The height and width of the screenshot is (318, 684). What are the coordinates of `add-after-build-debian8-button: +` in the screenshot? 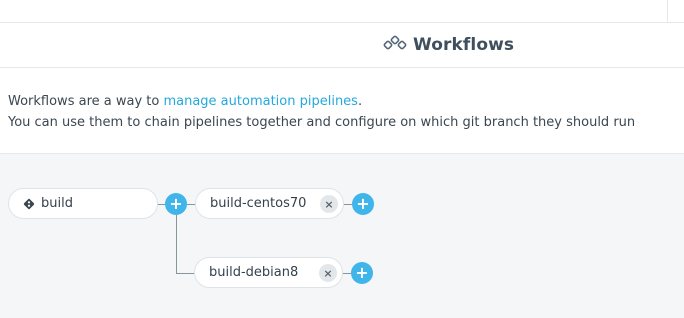 It's located at (362, 273).